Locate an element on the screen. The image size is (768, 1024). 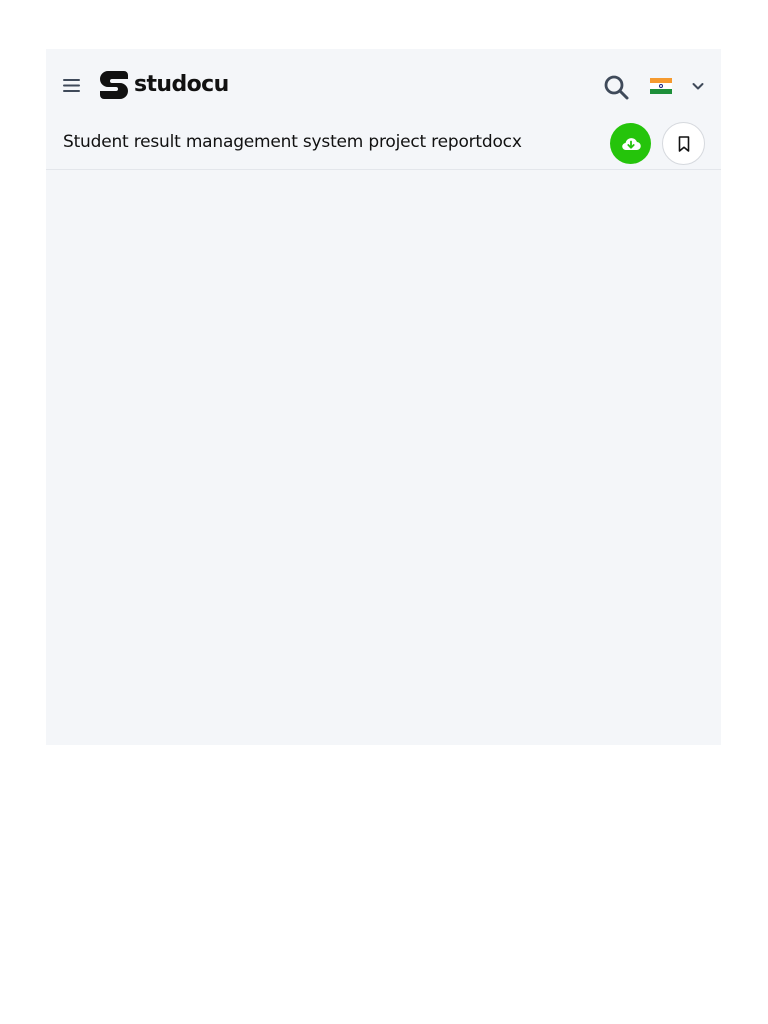
bookmark-icon is located at coordinates (683, 143).